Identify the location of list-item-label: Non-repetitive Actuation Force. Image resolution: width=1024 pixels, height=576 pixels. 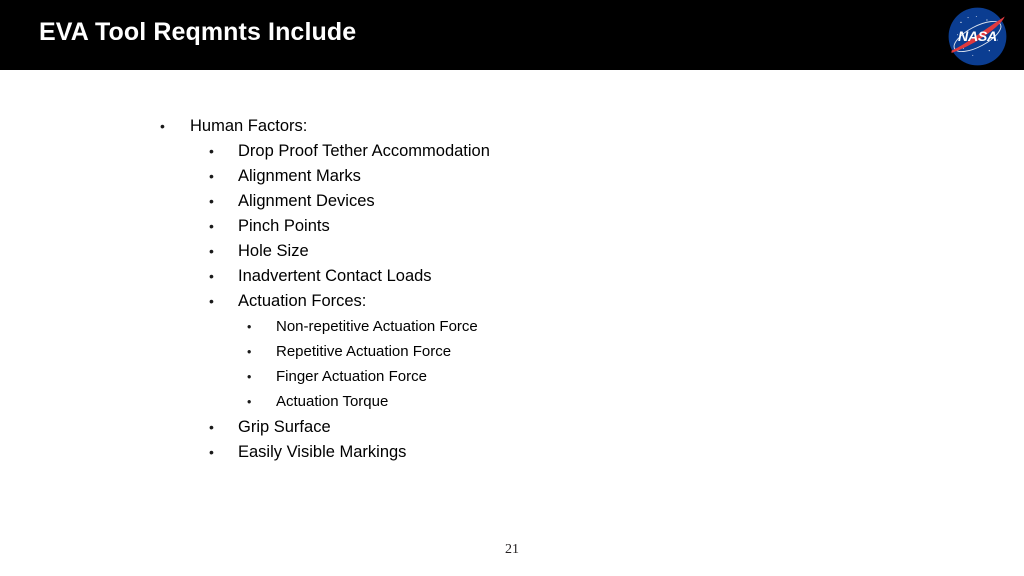
(377, 326).